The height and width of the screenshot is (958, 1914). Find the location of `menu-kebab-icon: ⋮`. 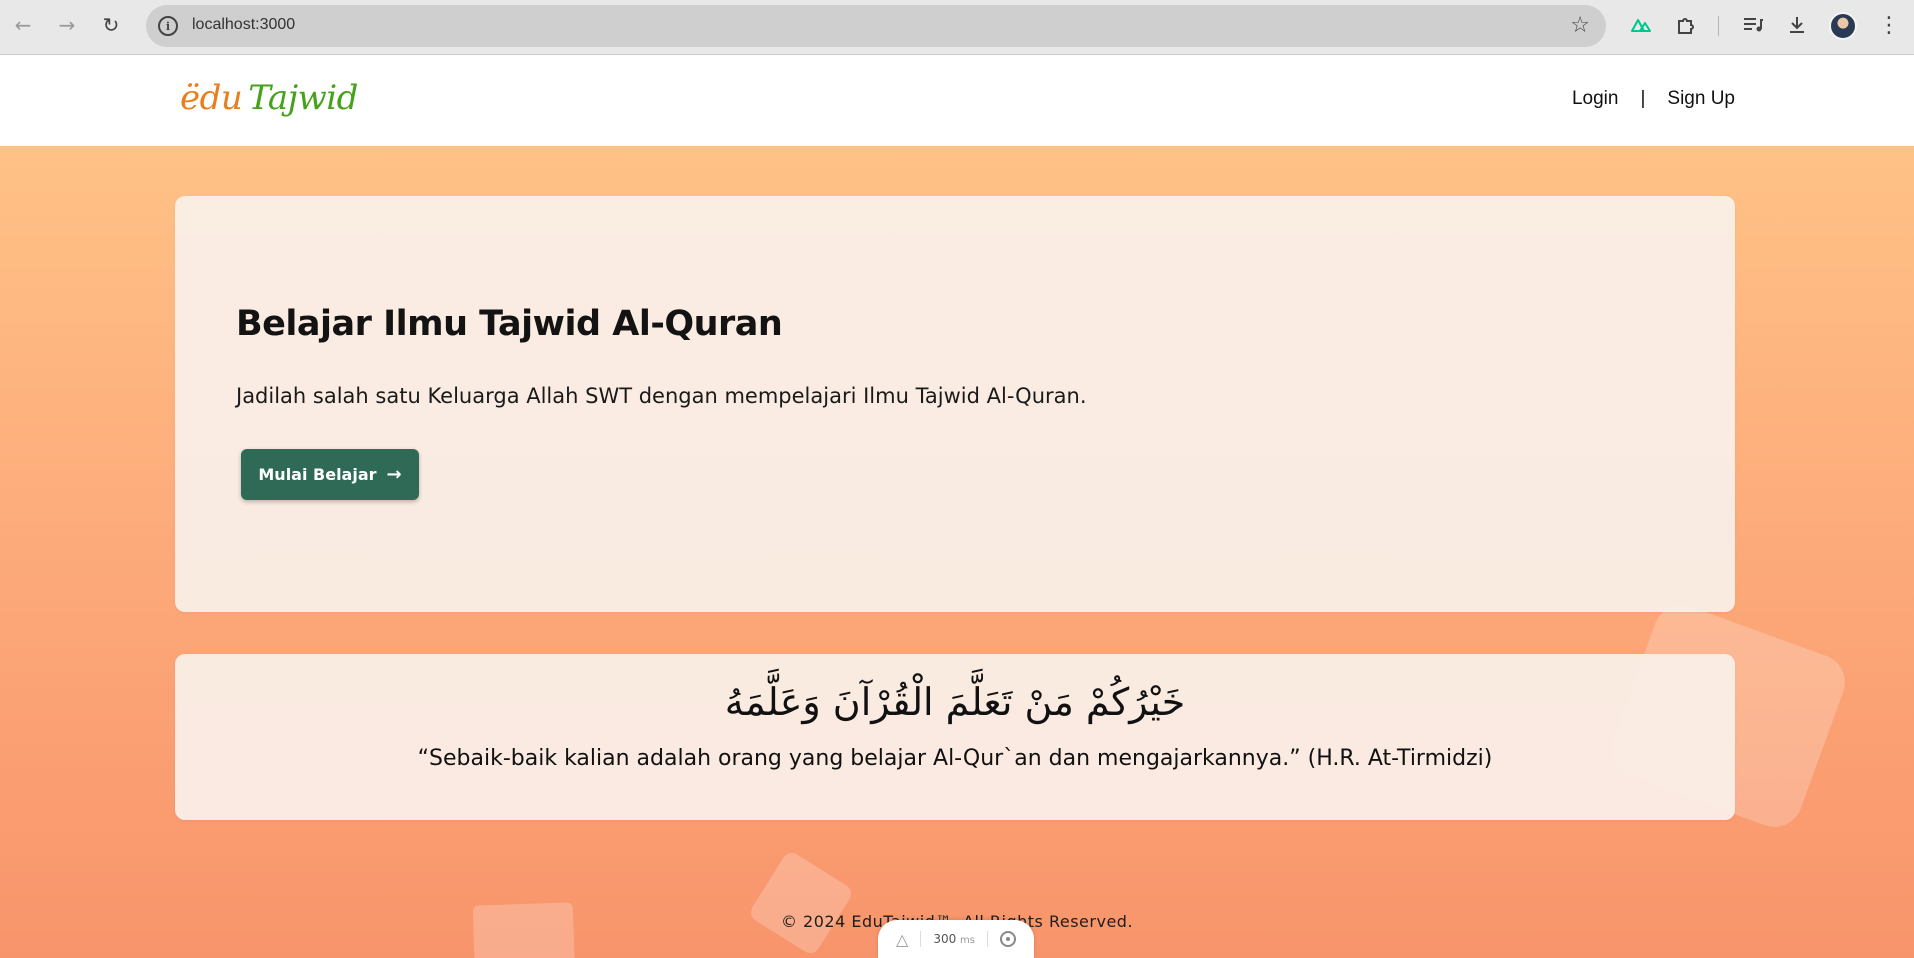

menu-kebab-icon: ⋮ is located at coordinates (1889, 25).